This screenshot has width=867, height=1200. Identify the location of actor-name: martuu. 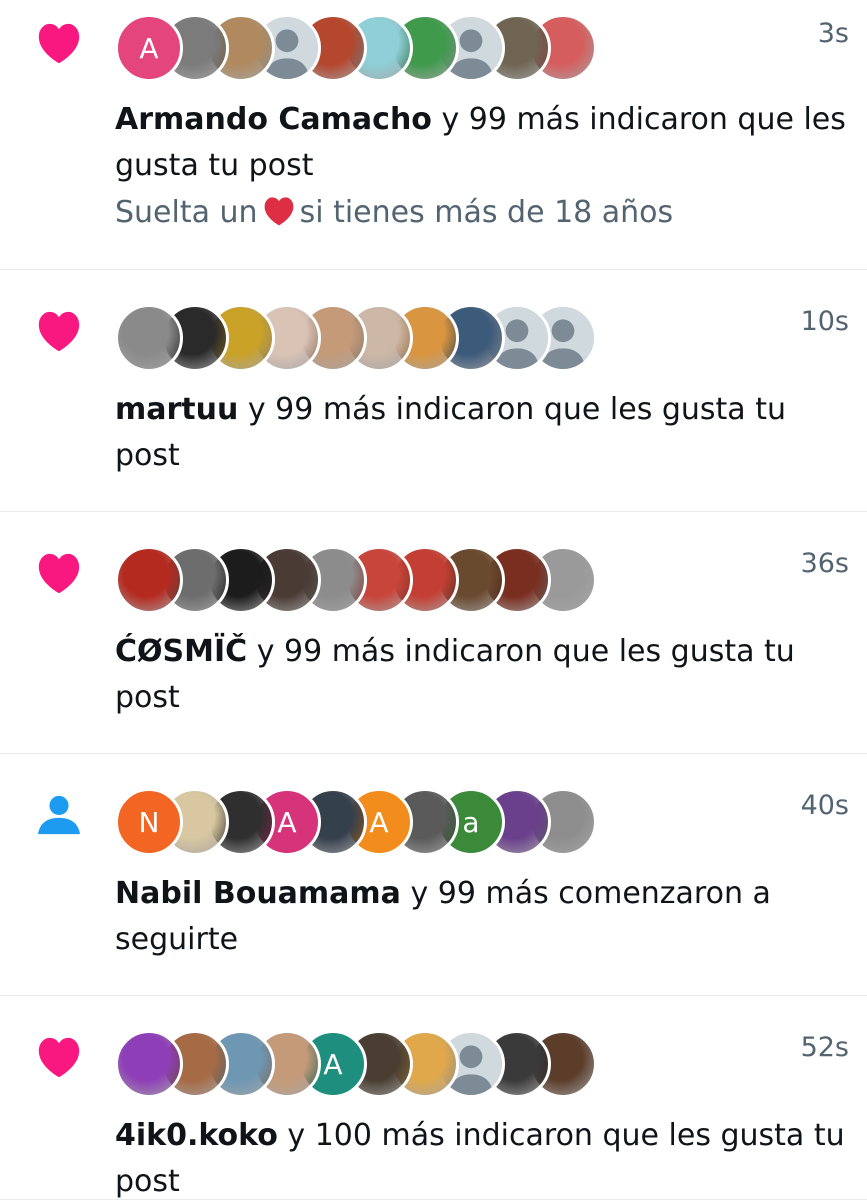
(176, 409).